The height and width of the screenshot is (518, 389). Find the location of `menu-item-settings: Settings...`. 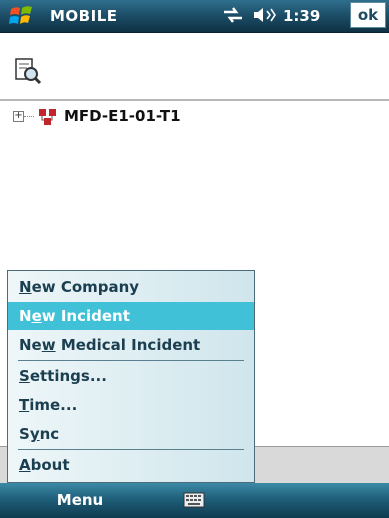

menu-item-settings: Settings... is located at coordinates (131, 376).